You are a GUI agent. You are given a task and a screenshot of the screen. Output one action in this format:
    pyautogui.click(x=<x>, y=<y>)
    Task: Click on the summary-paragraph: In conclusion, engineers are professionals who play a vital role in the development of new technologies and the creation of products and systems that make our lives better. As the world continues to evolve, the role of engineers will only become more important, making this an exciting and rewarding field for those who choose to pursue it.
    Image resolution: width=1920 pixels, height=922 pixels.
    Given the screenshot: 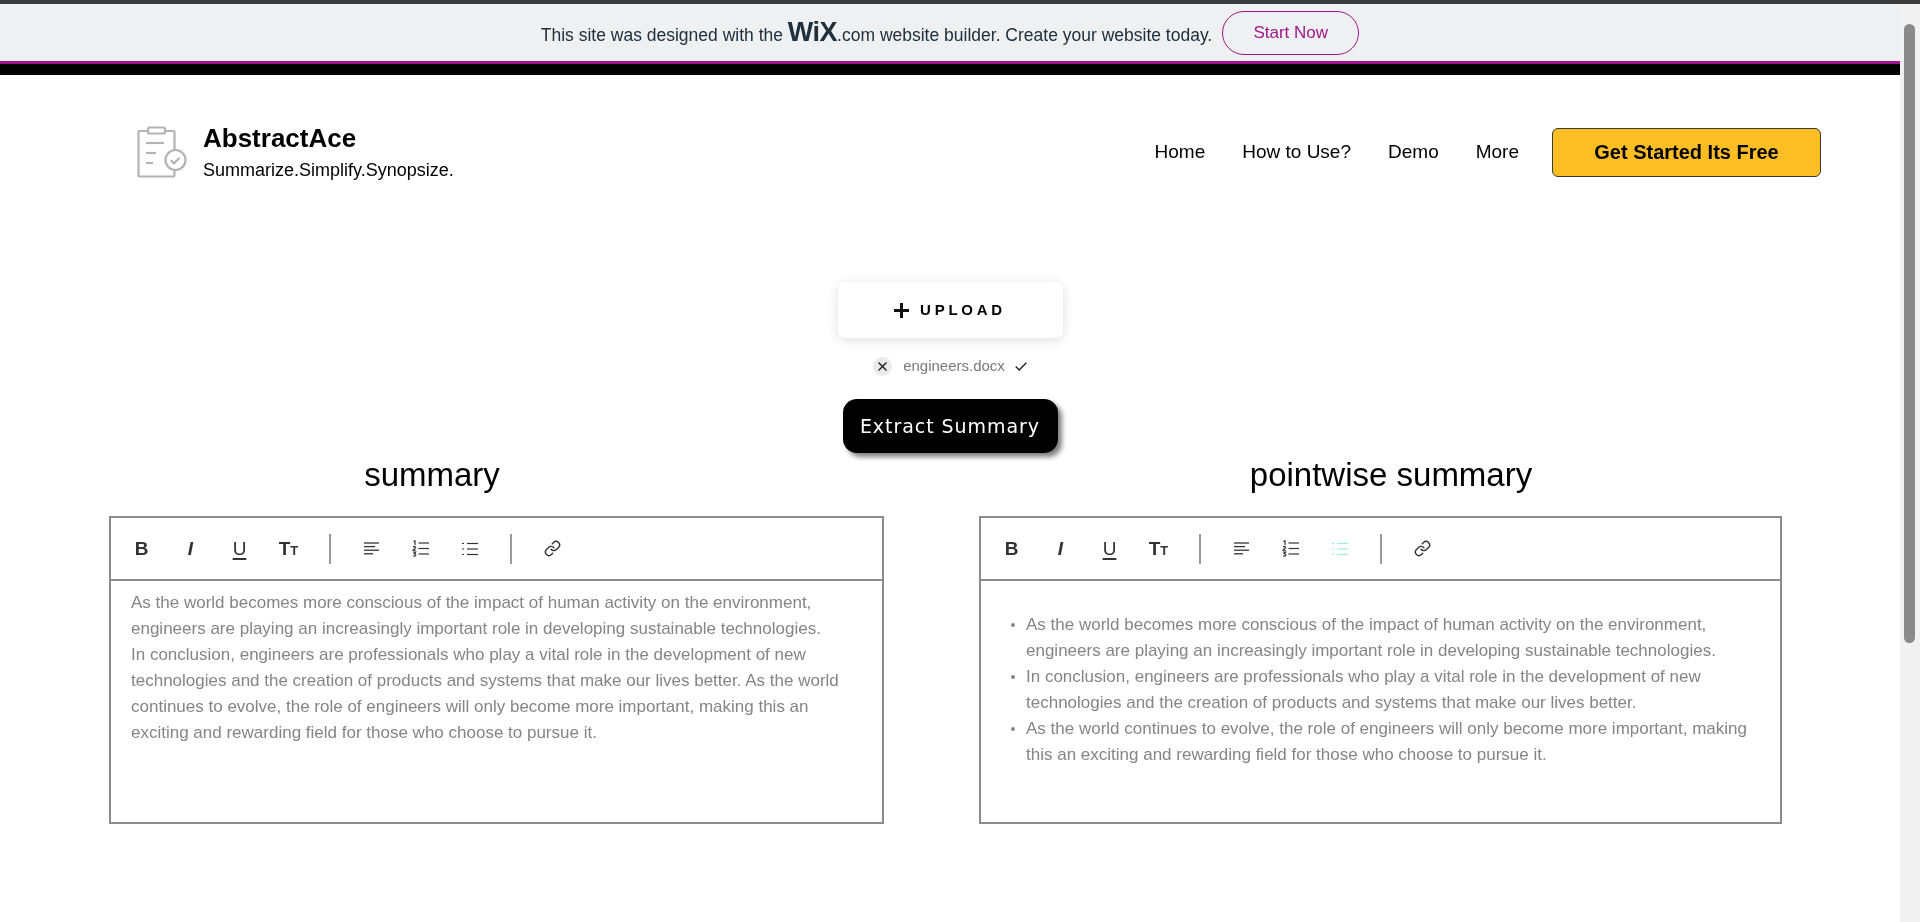 What is the action you would take?
    pyautogui.click(x=485, y=694)
    